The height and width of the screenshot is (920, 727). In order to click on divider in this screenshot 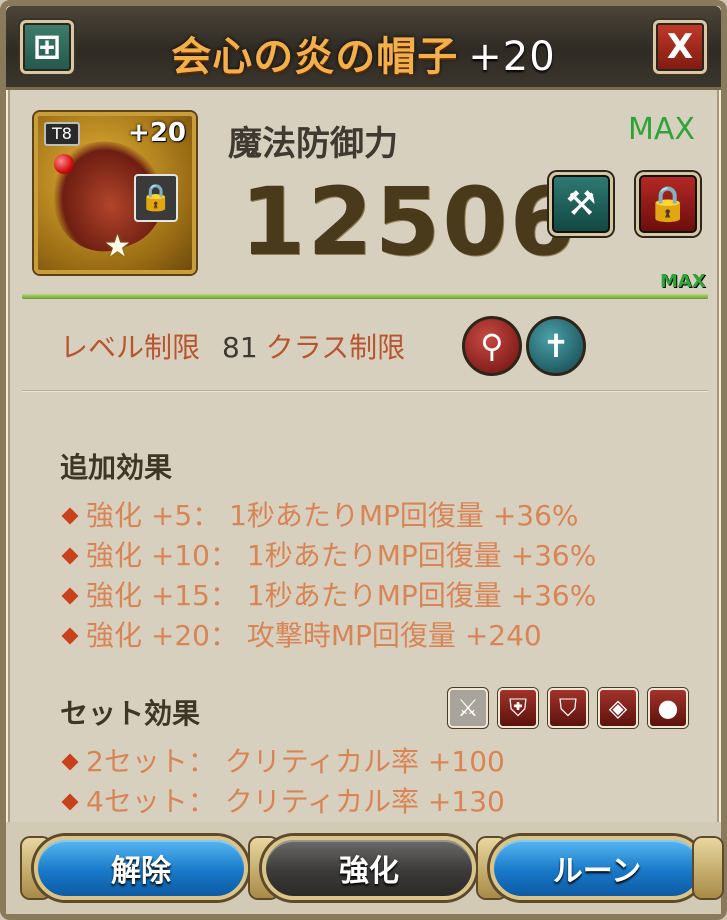, I will do `click(365, 391)`.